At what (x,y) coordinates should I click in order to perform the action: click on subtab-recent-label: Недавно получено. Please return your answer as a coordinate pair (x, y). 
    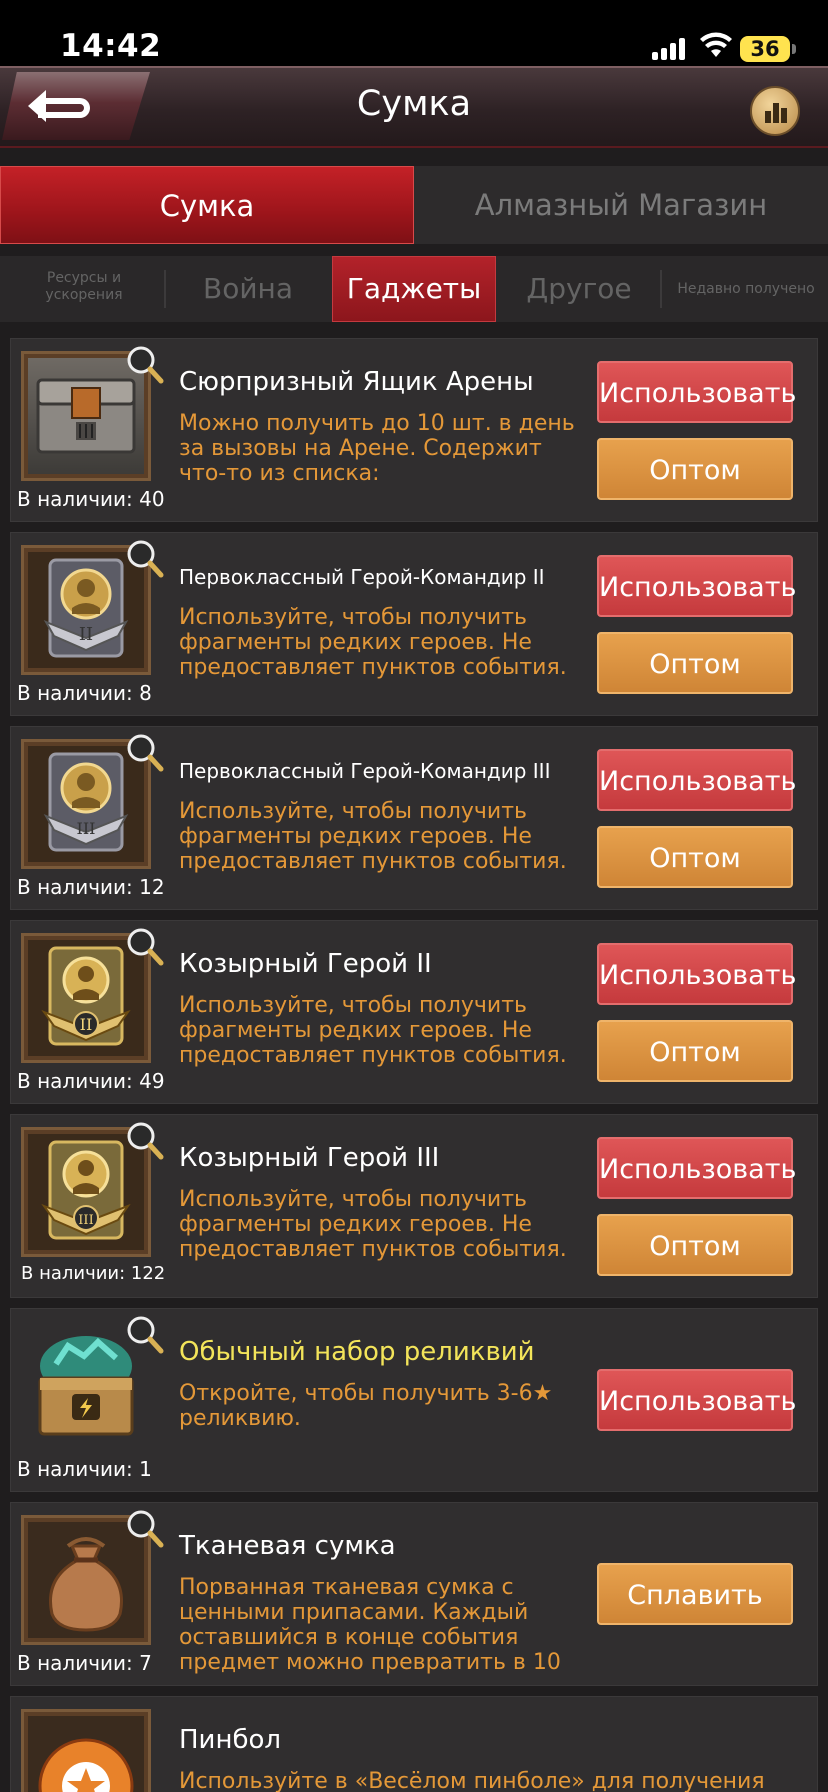
    Looking at the image, I should click on (746, 289).